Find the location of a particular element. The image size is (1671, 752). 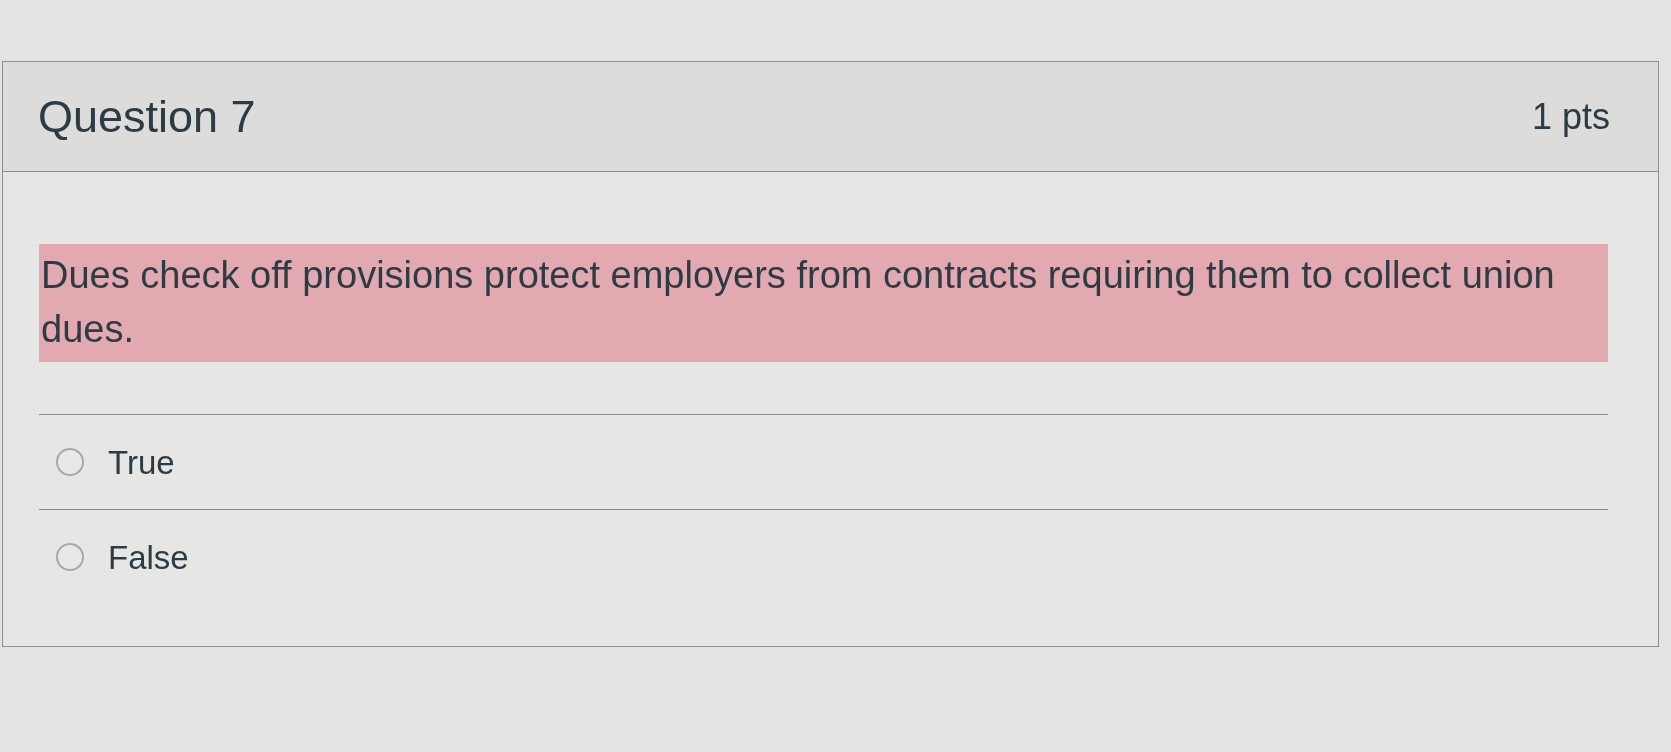

question-text: Dues check off provisions protect employers from contracts requiring them to collect union dues. is located at coordinates (823, 303).